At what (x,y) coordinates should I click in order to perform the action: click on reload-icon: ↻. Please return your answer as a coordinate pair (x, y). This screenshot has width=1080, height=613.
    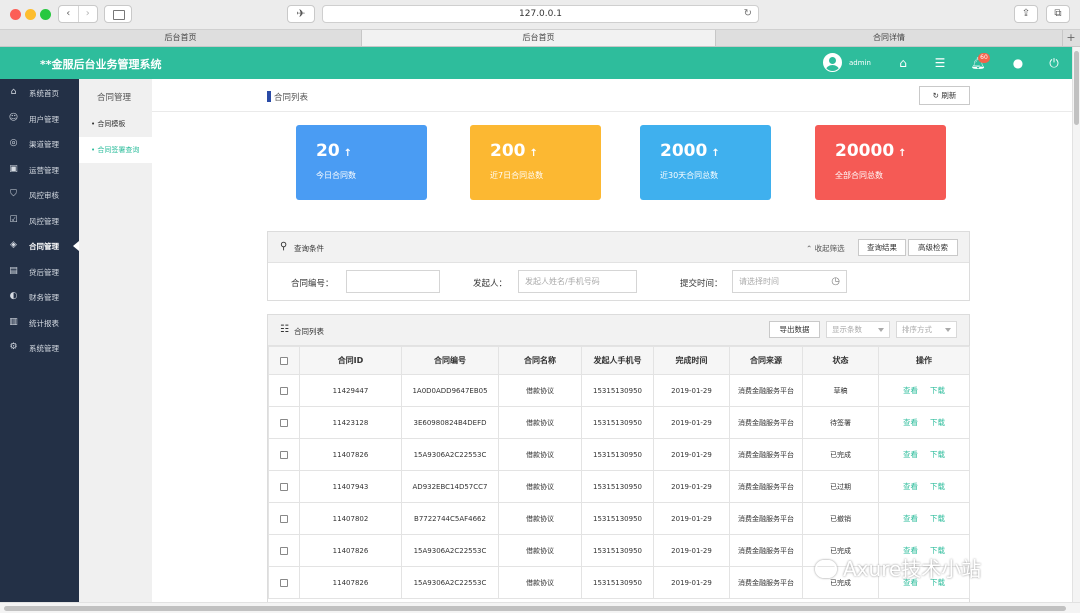
    Looking at the image, I should click on (748, 14).